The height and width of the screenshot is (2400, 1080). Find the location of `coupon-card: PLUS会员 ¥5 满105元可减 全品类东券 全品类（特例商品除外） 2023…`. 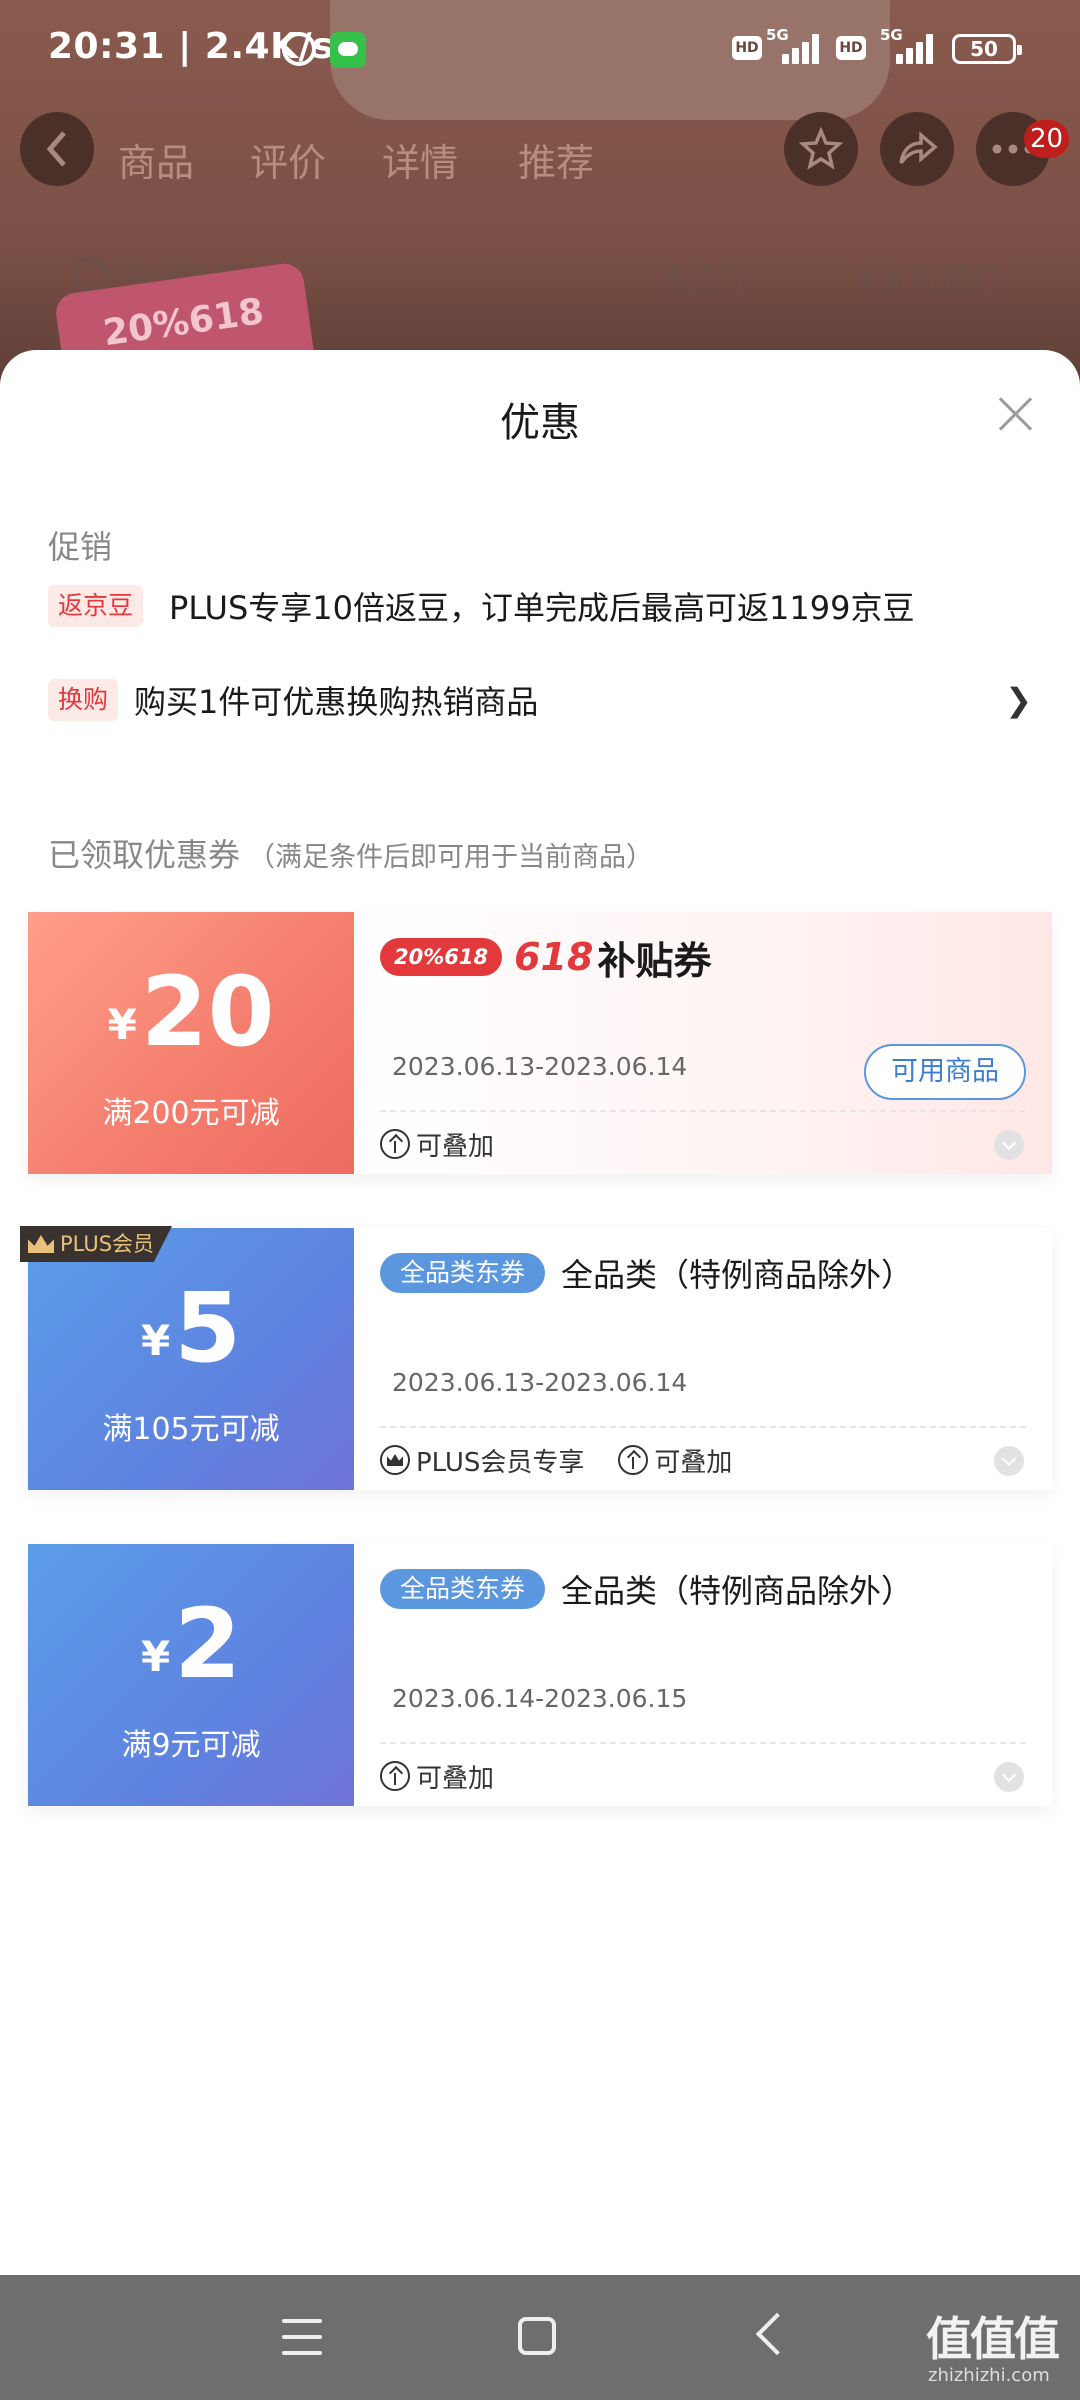

coupon-card: PLUS会员 ¥5 满105元可减 全品类东券 全品类（特例商品除外） 2023… is located at coordinates (536, 1358).